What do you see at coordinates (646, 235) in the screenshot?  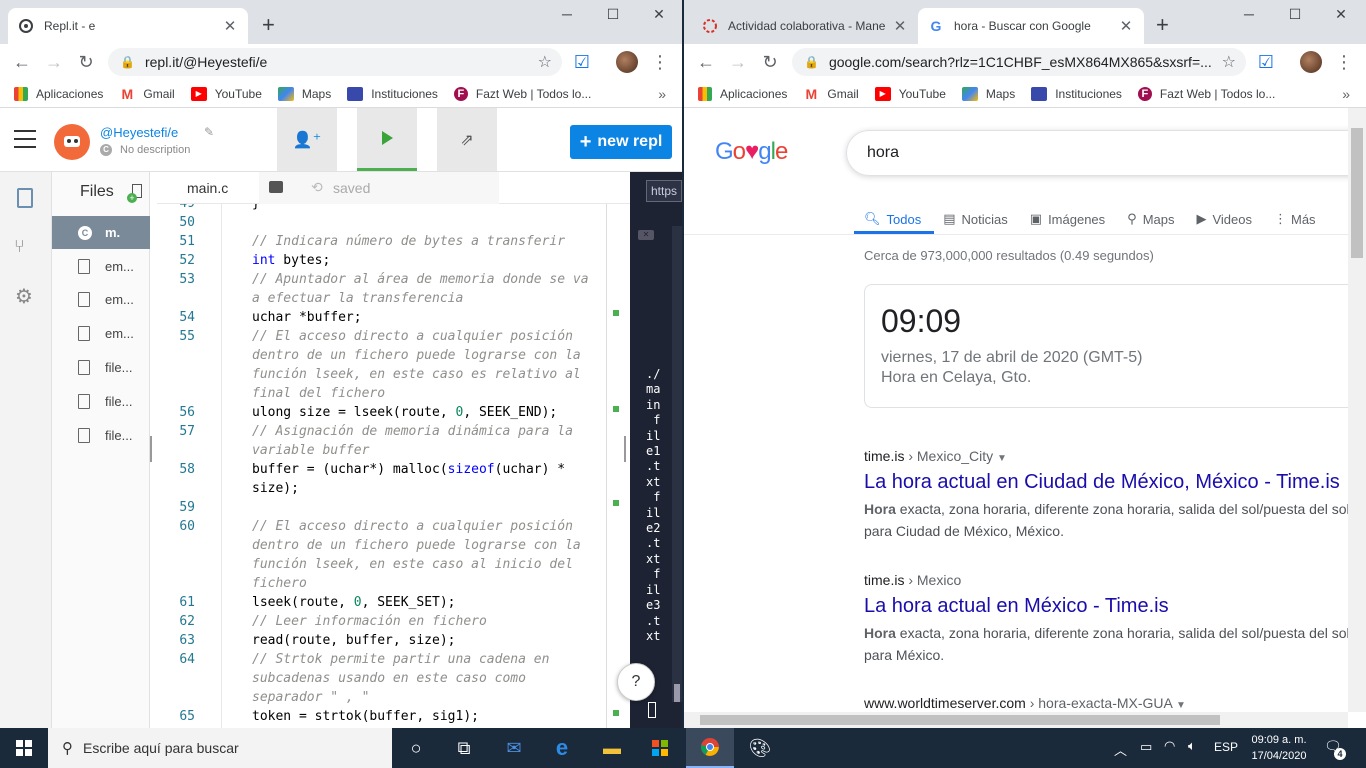 I see `clear-console-icon: ✕` at bounding box center [646, 235].